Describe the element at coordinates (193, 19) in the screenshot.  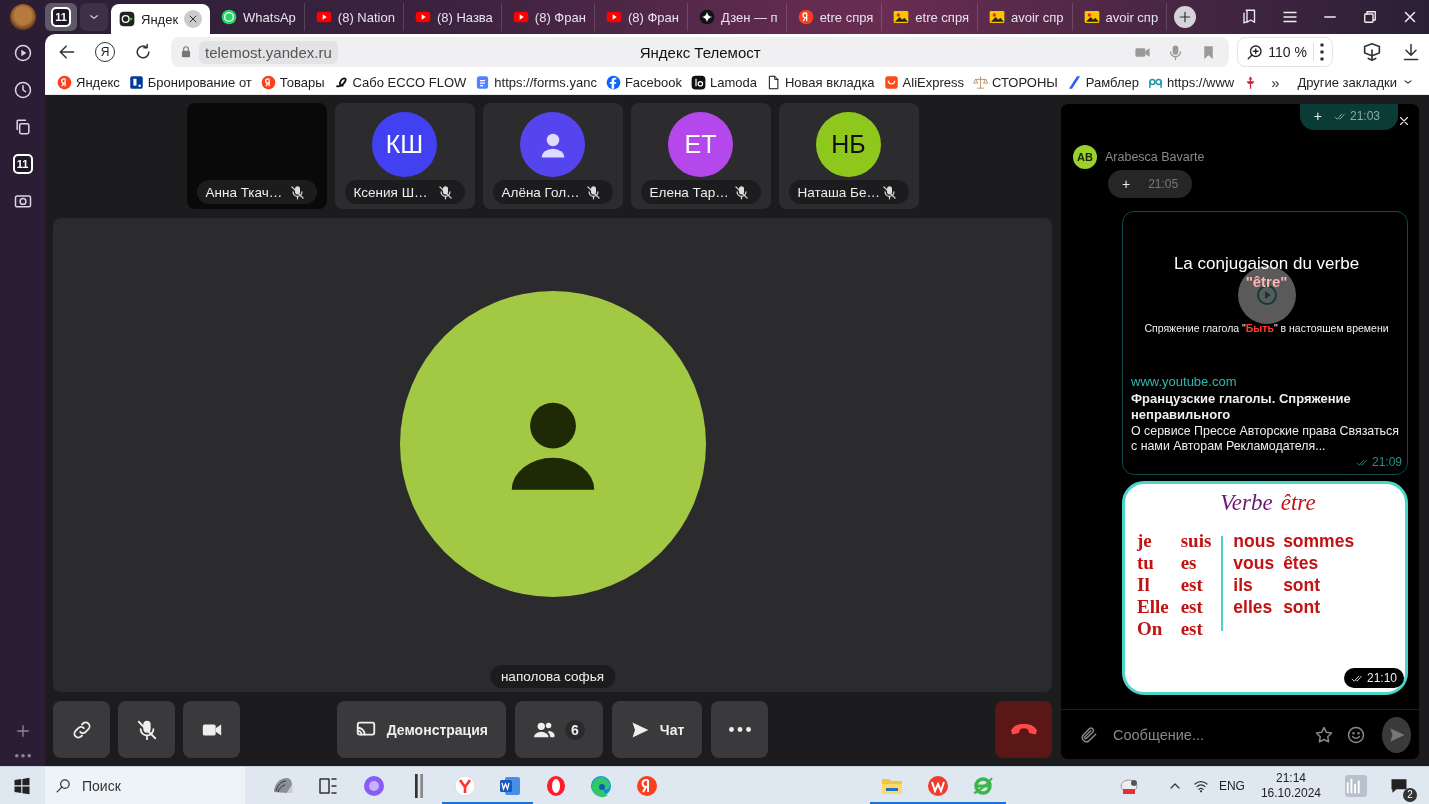
I see `close-tab-button` at that location.